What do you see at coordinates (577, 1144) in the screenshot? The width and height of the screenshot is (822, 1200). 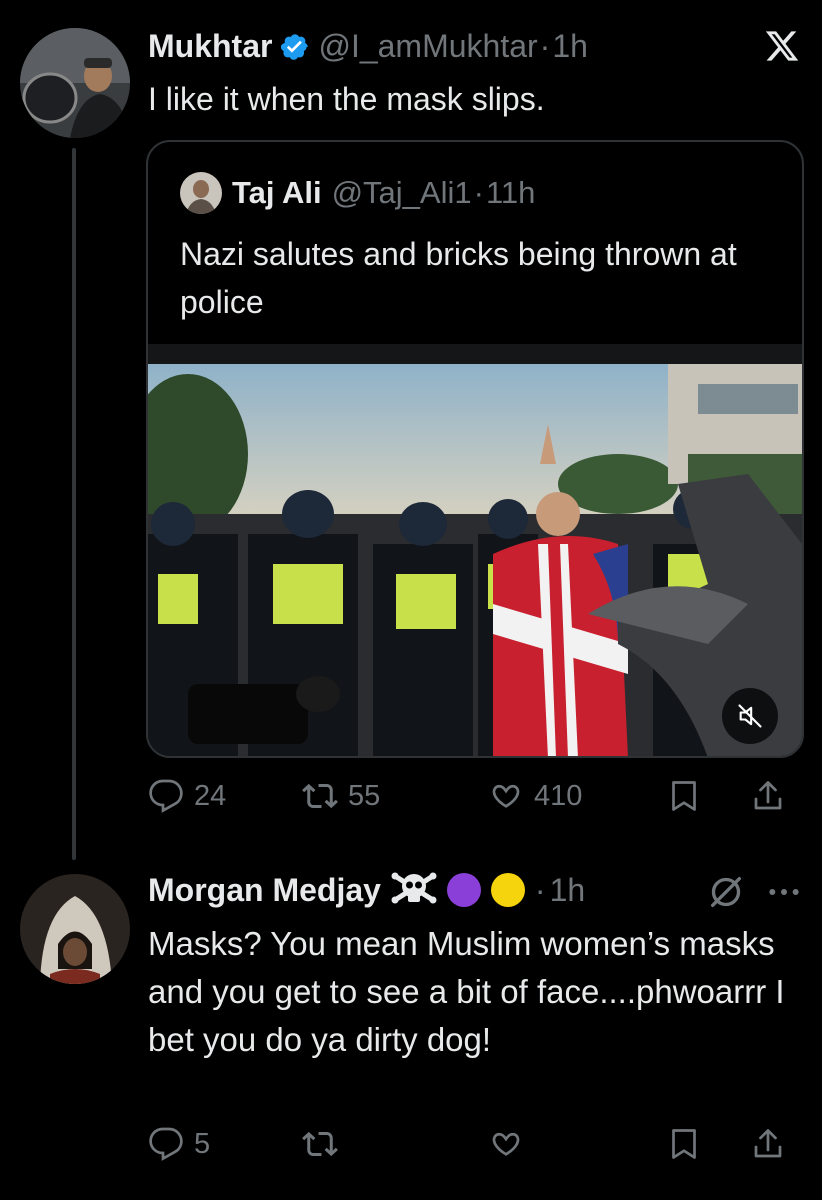 I see `like-button` at bounding box center [577, 1144].